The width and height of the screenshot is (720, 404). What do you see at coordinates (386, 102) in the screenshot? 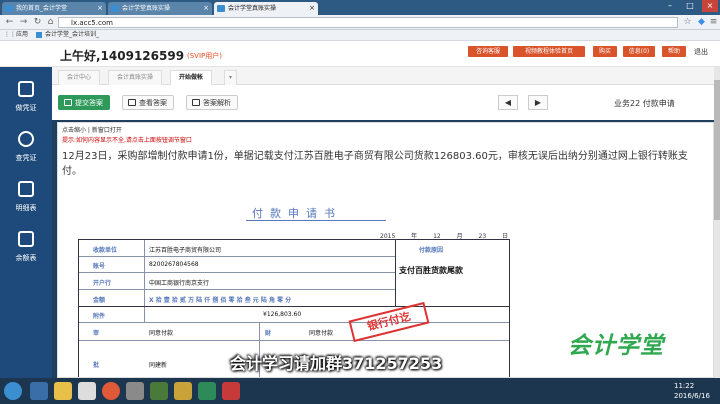
I see `toolbar: 提交答案 查看答案 答案解析 ◀ ▶ 业务22 付款申请` at bounding box center [386, 102].